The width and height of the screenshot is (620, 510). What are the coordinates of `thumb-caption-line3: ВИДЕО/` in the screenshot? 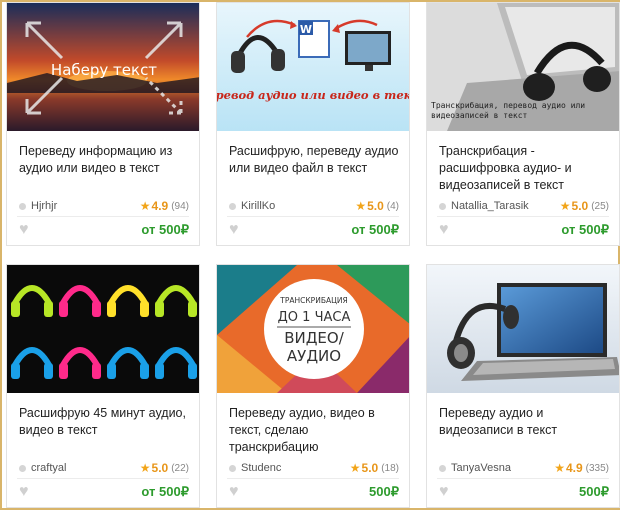 It's located at (314, 338).